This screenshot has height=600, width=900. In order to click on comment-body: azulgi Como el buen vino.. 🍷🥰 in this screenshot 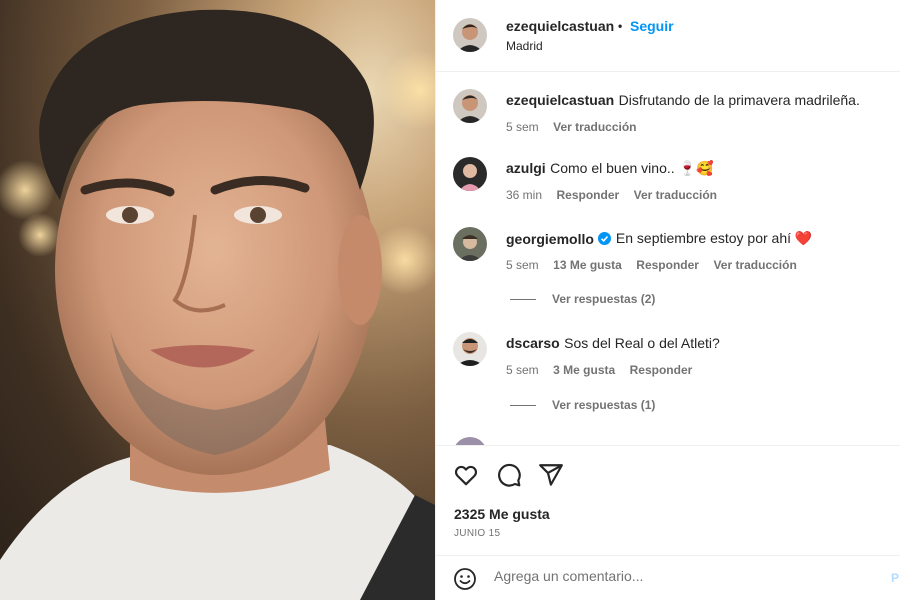, I will do `click(609, 169)`.